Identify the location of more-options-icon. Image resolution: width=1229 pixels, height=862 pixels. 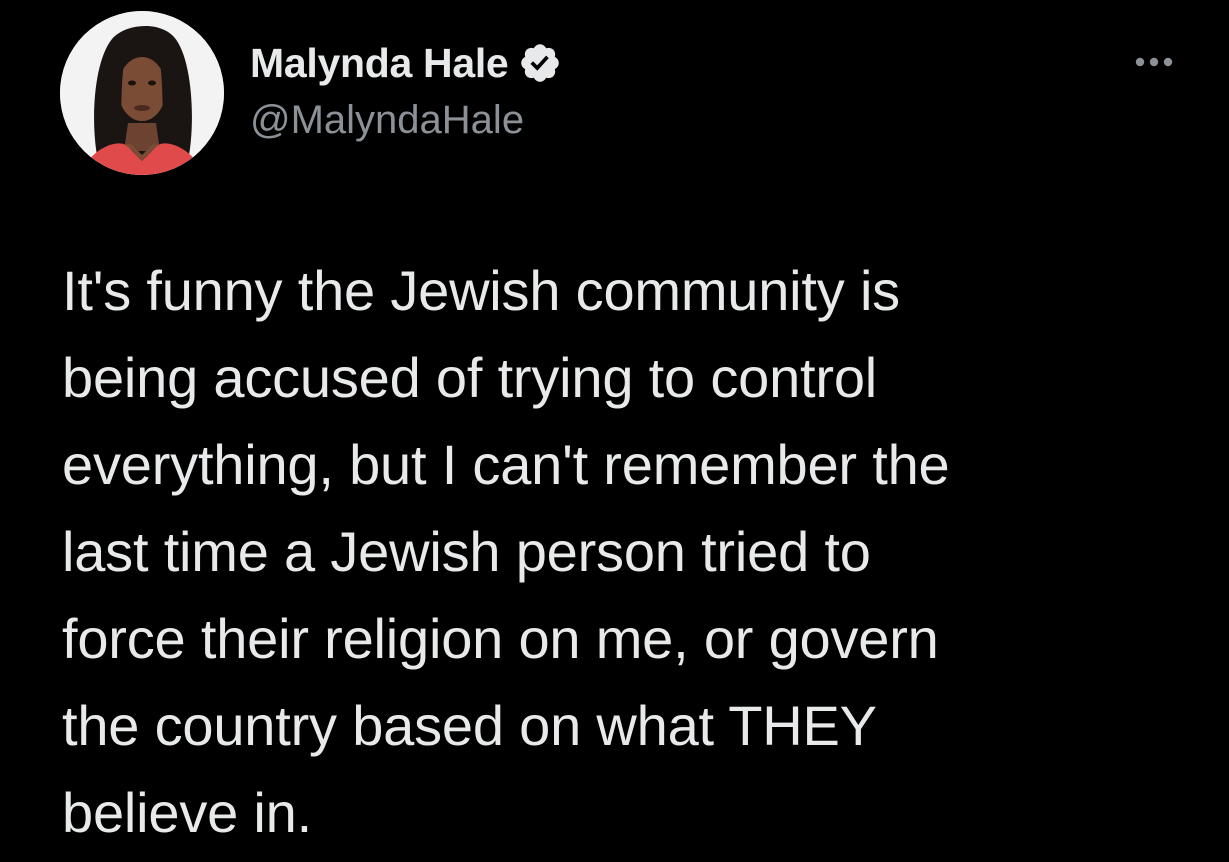
(1154, 62).